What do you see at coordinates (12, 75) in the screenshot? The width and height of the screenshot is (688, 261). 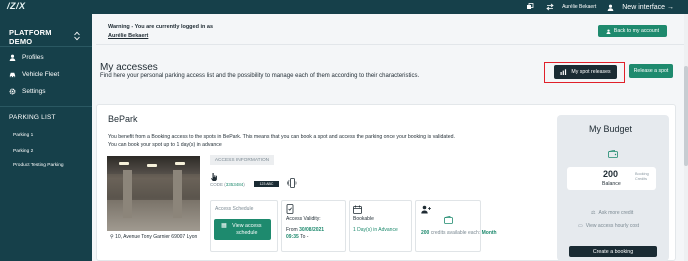 I see `car-icon` at bounding box center [12, 75].